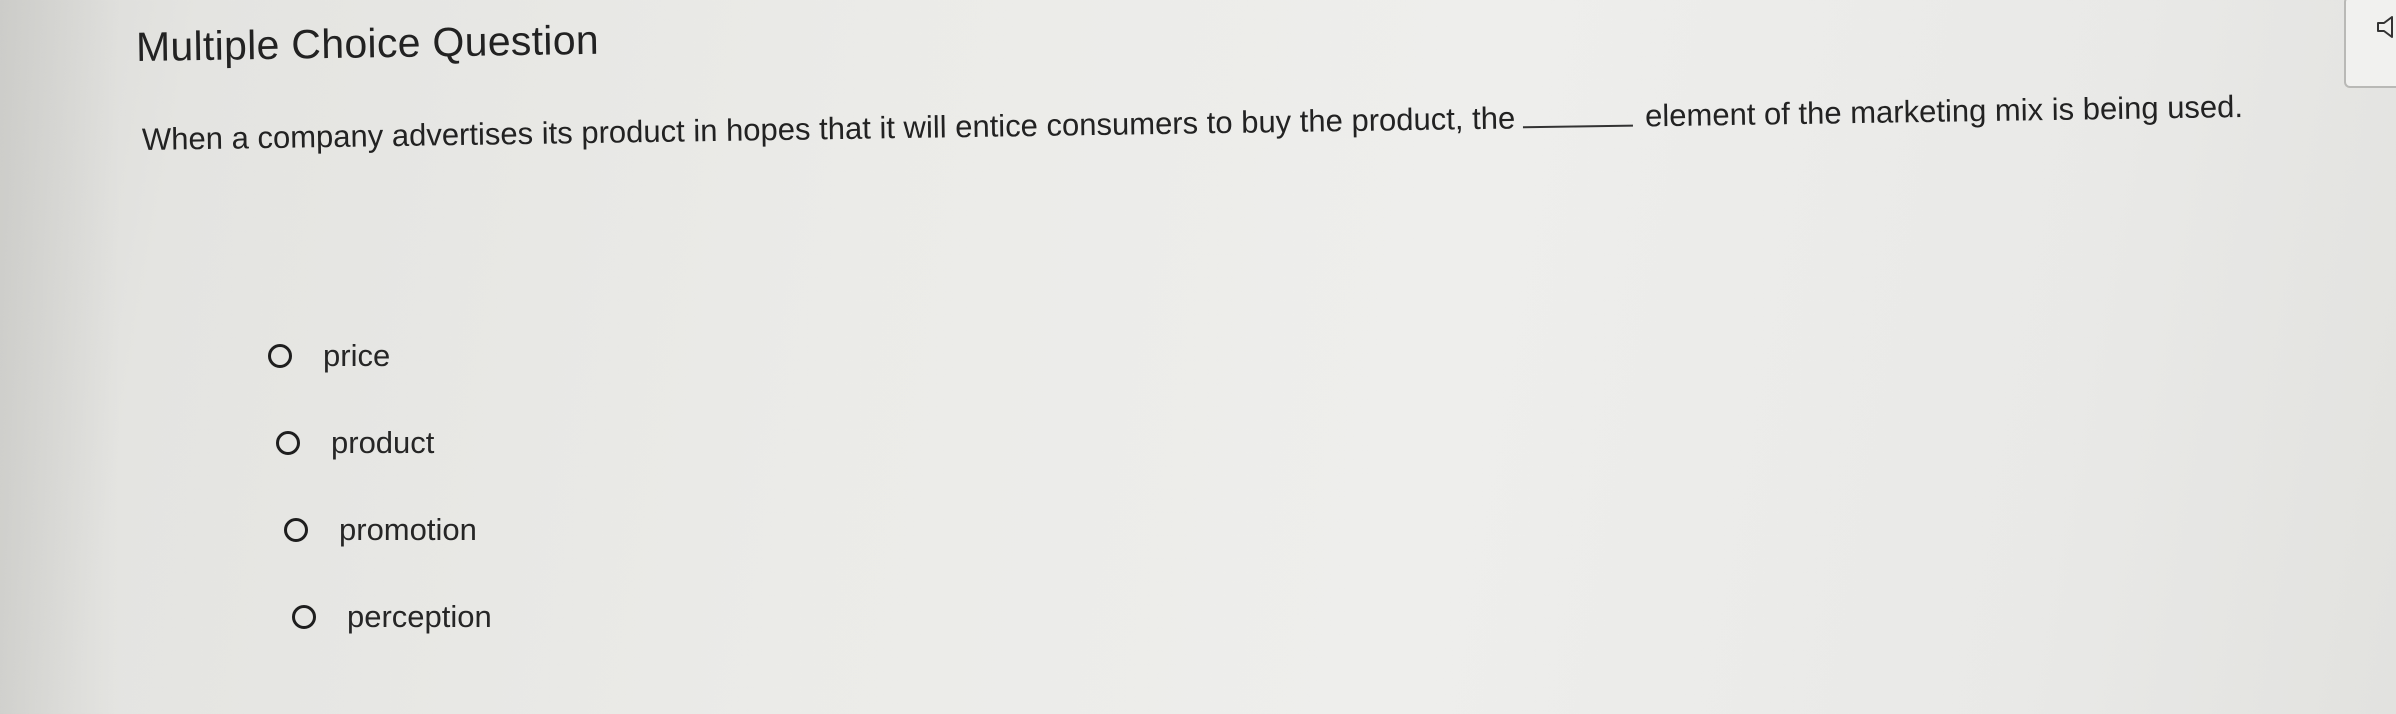  I want to click on option-label: price, so click(356, 356).